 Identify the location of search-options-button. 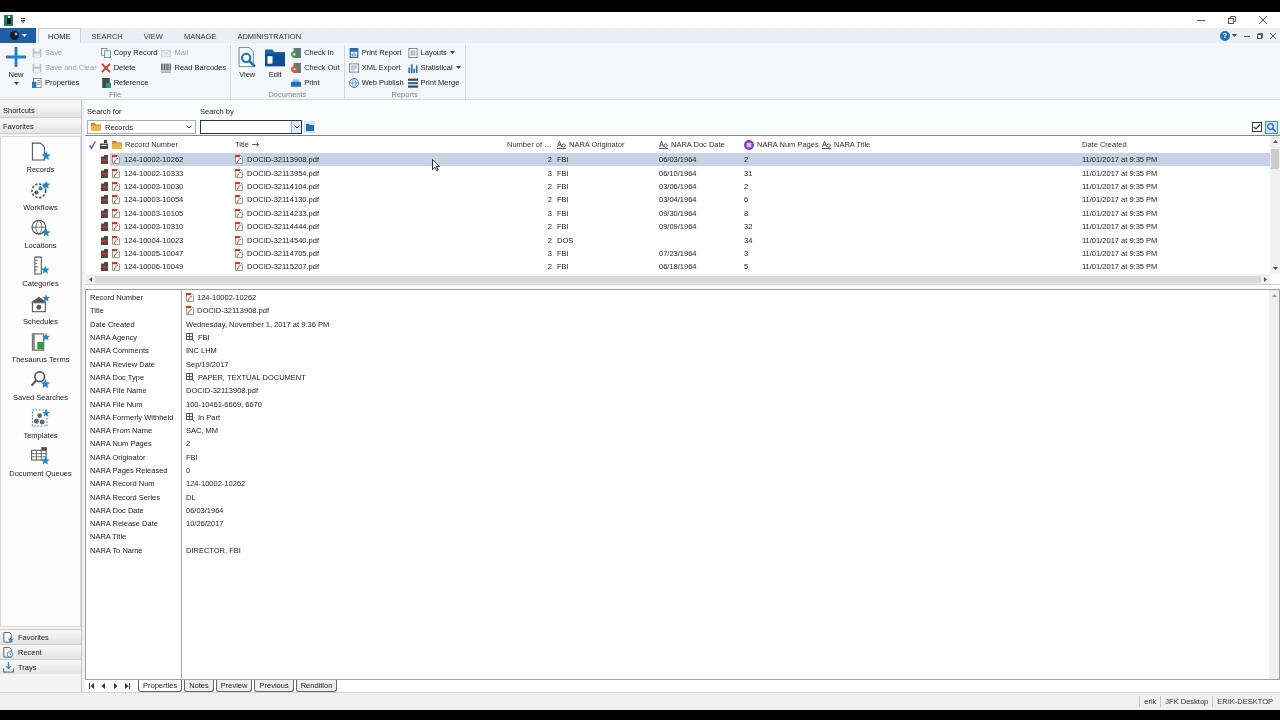
(309, 127).